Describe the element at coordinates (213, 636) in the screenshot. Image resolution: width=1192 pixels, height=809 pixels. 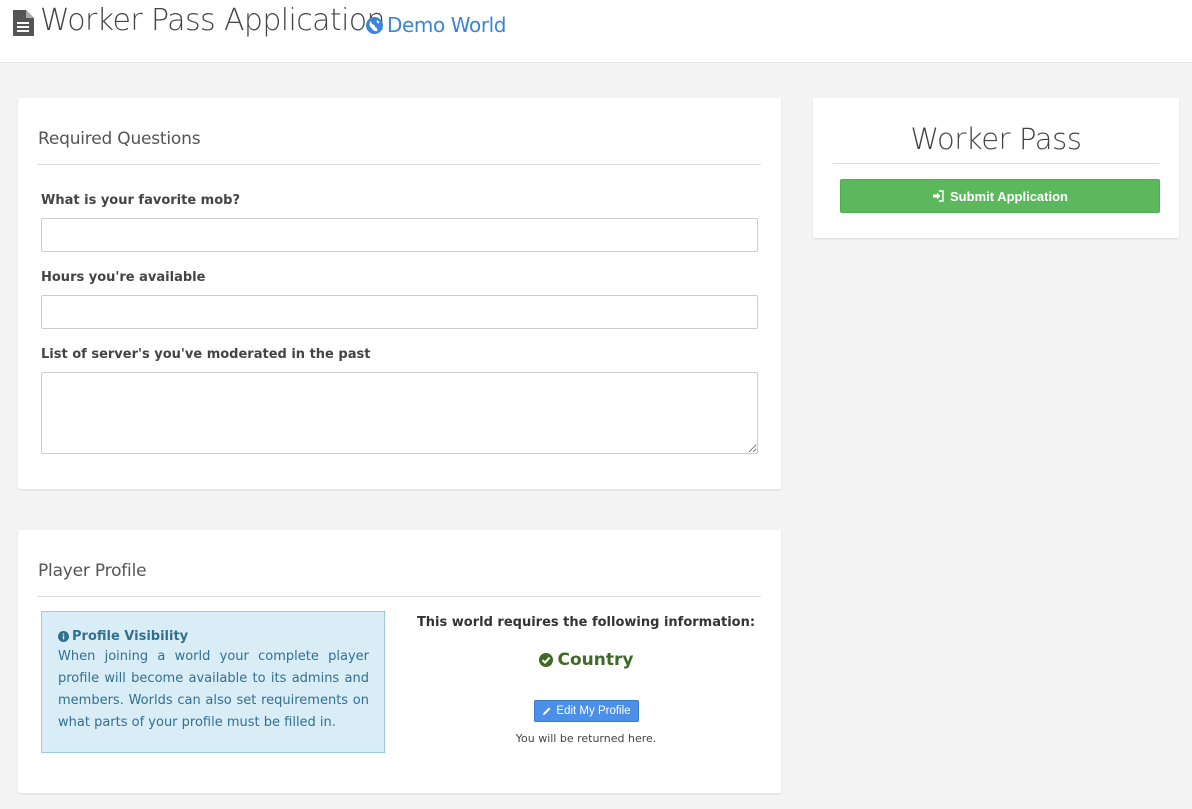
I see `alert-title: Profile Visibility` at that location.